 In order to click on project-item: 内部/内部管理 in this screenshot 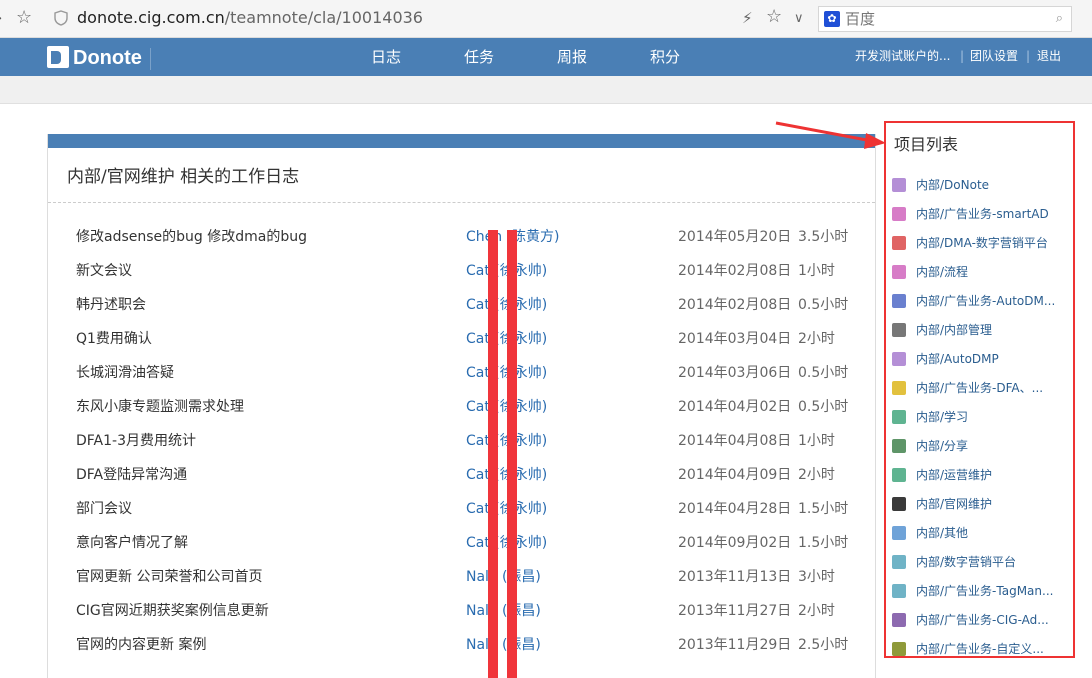, I will do `click(982, 330)`.